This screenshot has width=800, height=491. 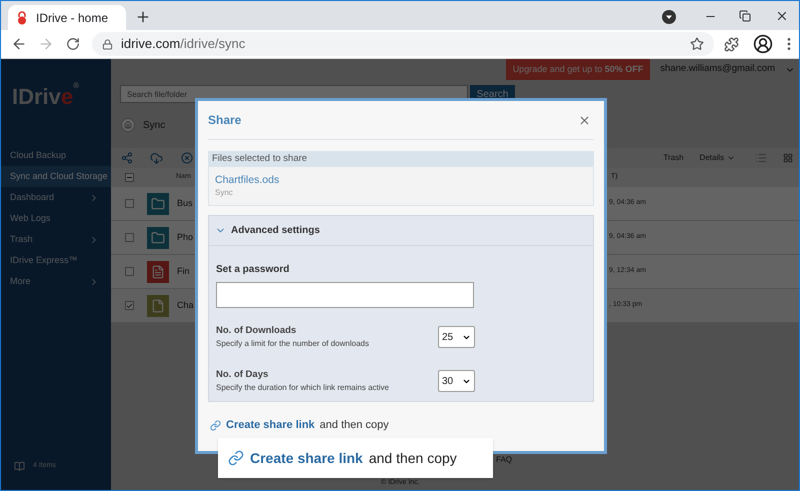 What do you see at coordinates (56, 281) in the screenshot?
I see `sidebar-item: More` at bounding box center [56, 281].